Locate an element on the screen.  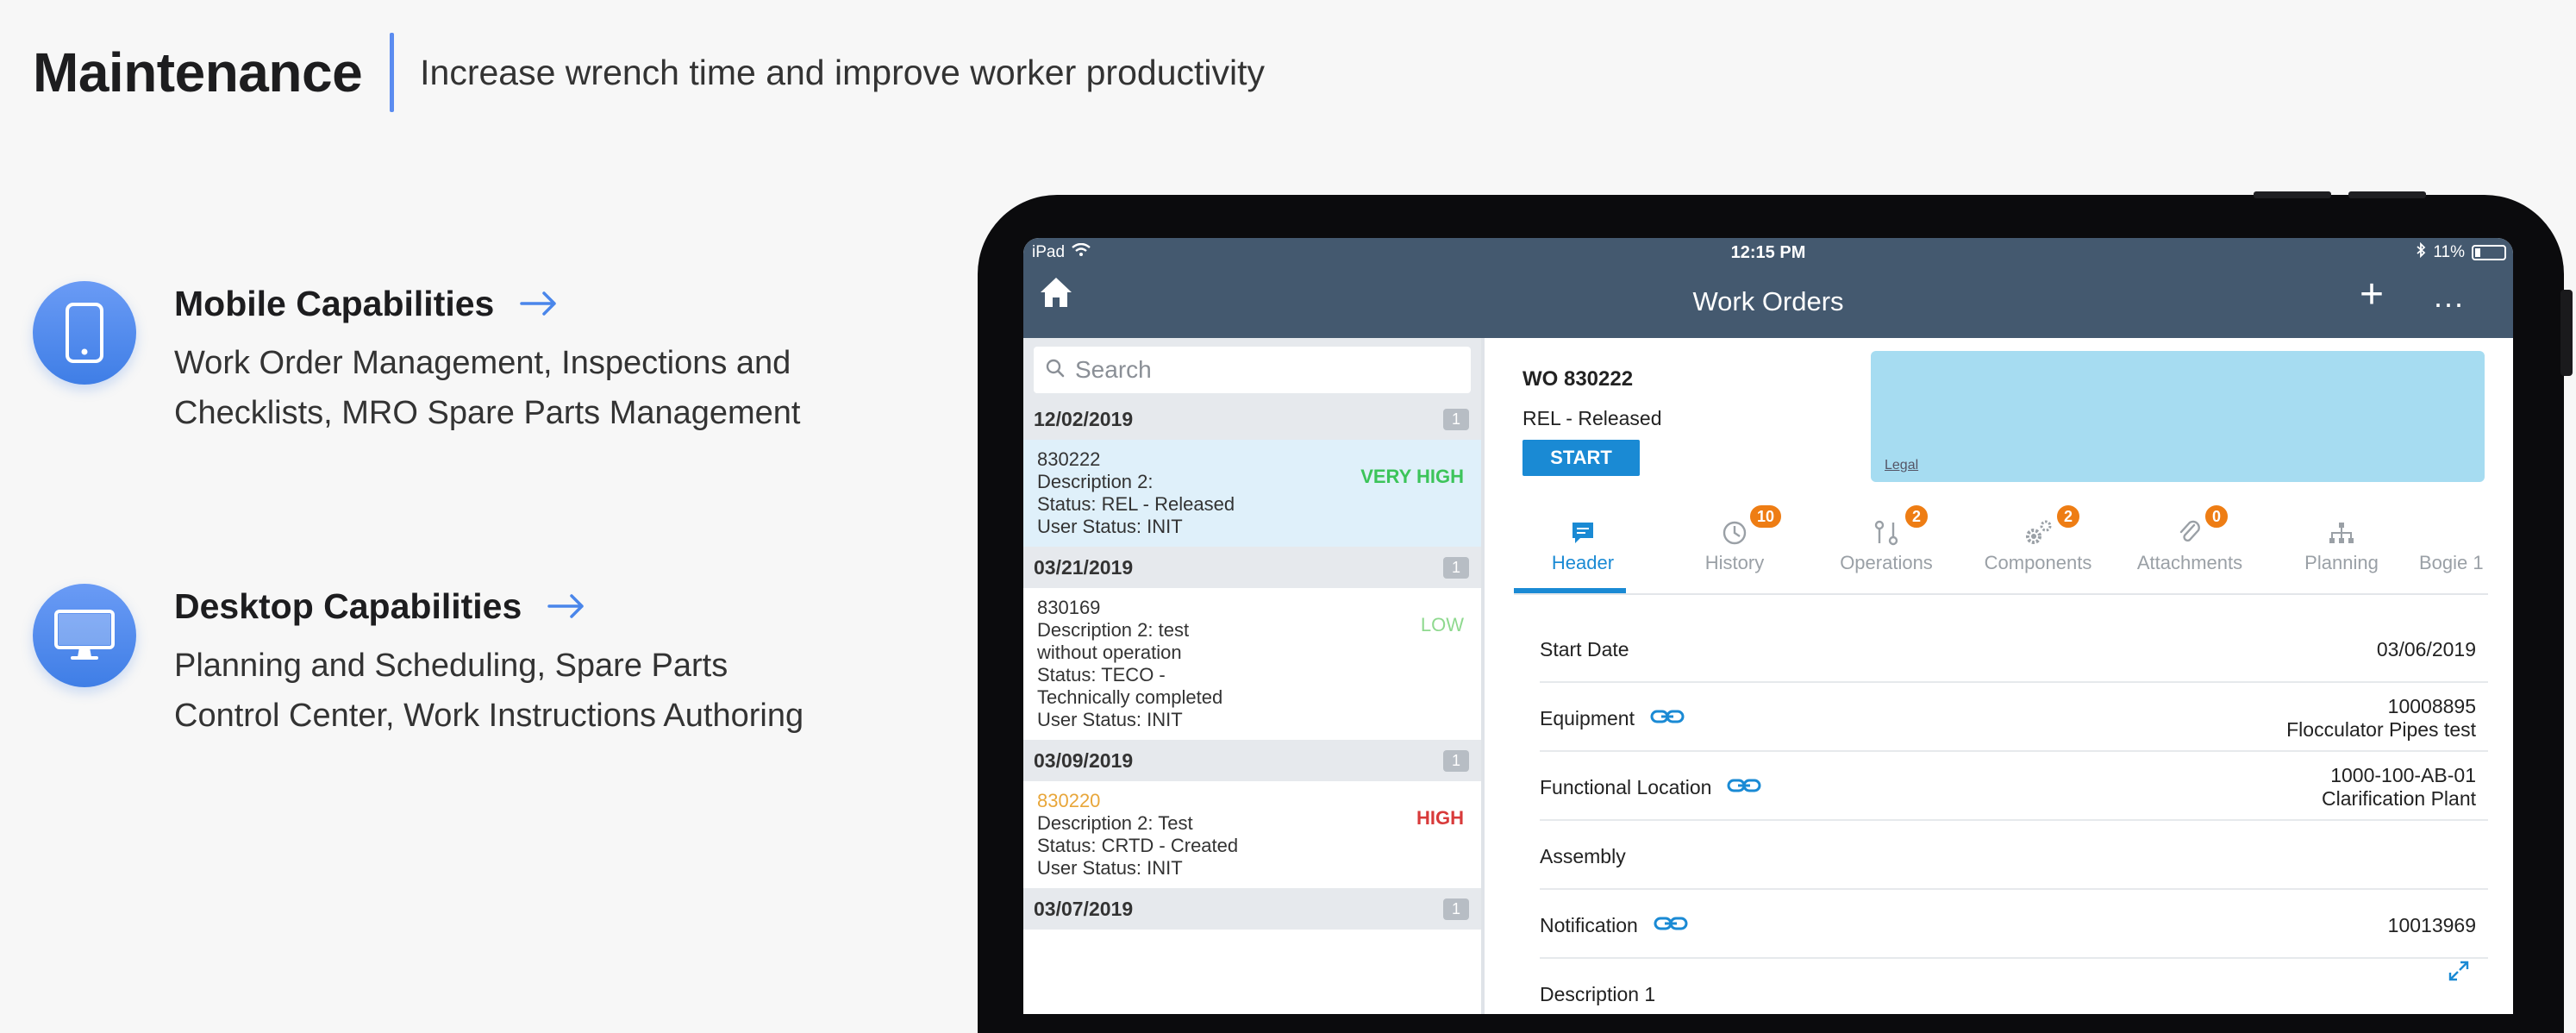
date-group-header: 03/09/2019 1 is located at coordinates (1252, 761).